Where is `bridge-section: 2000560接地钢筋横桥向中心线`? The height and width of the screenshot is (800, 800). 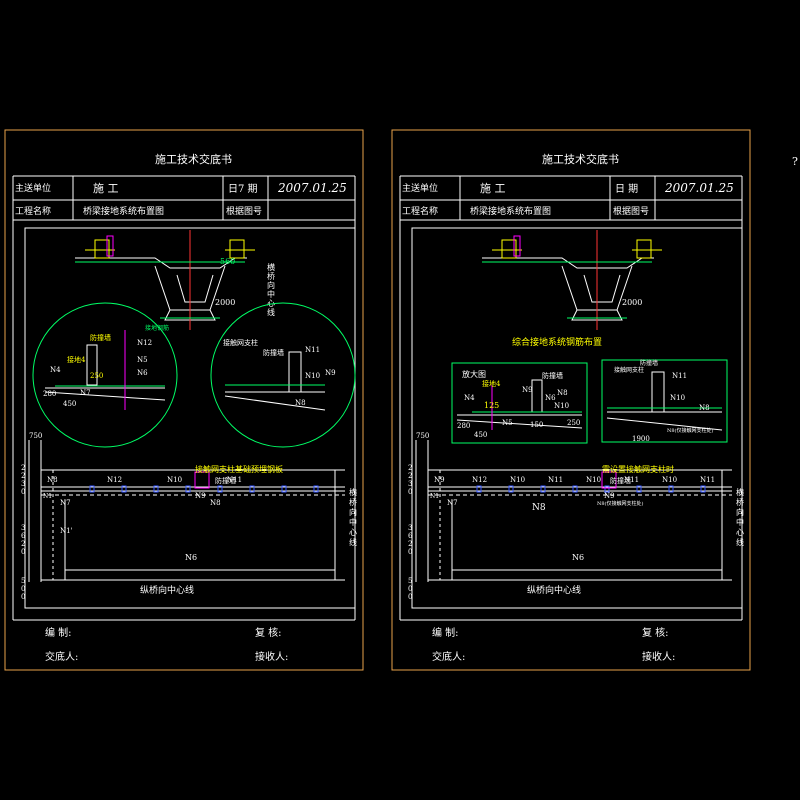
bridge-section: 2000560接地钢筋横桥向中心线 is located at coordinates (175, 281).